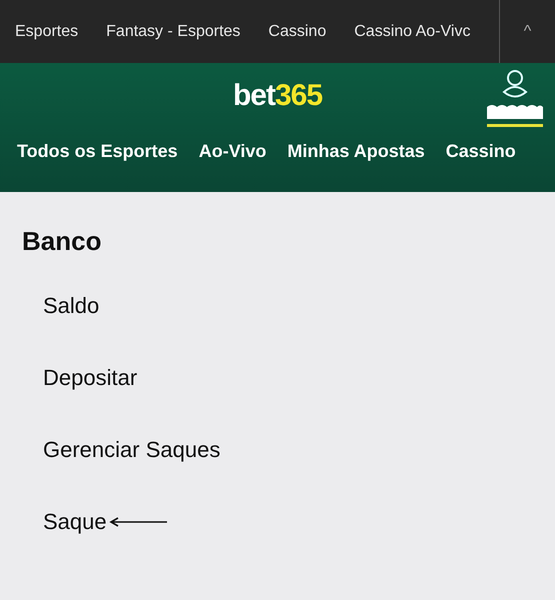 The height and width of the screenshot is (600, 555). I want to click on arrow, so click(138, 522).